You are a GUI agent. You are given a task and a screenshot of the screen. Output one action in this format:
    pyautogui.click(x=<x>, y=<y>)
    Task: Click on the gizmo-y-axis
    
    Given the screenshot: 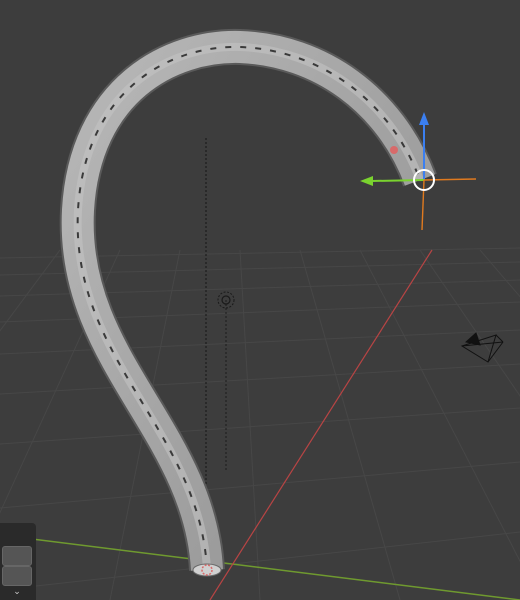 What is the action you would take?
    pyautogui.click(x=398, y=180)
    